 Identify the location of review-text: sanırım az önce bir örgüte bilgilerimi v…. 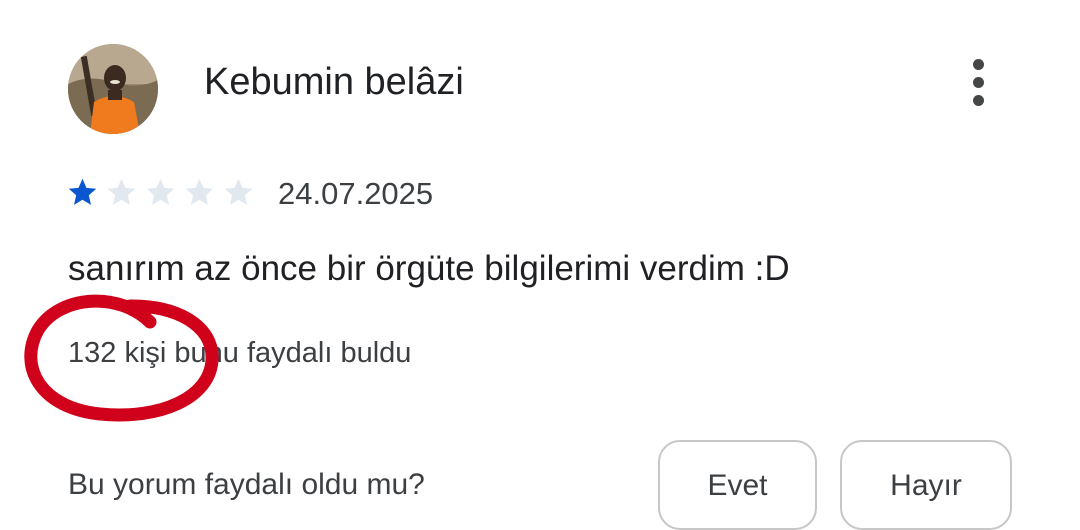
(429, 268).